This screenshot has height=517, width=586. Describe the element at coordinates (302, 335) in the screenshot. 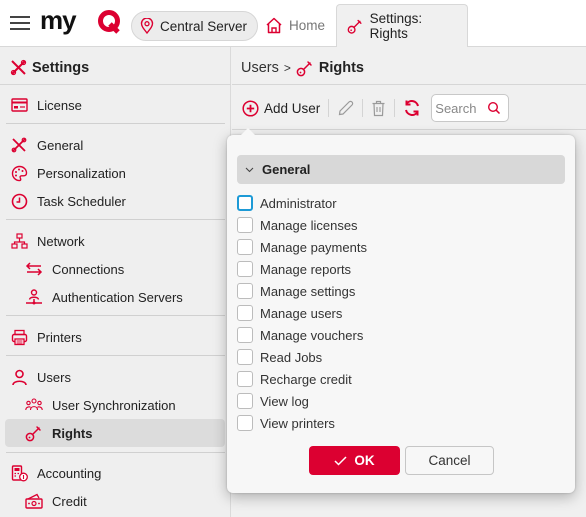

I see `permission-manage-vouchers: Manage vouchers` at that location.